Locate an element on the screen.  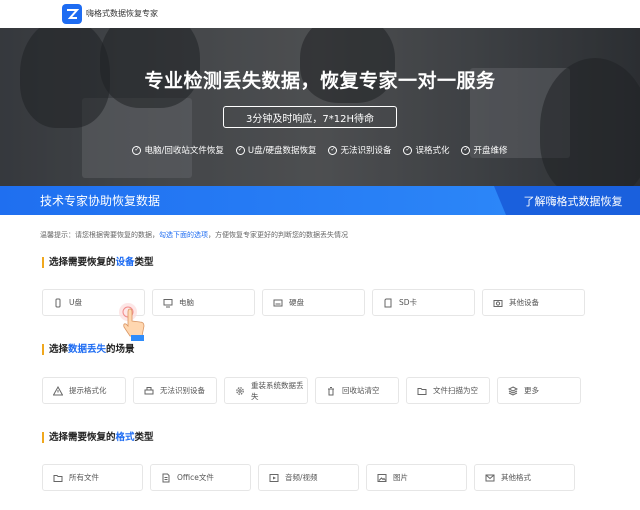
option-more: 更多 is located at coordinates (539, 390).